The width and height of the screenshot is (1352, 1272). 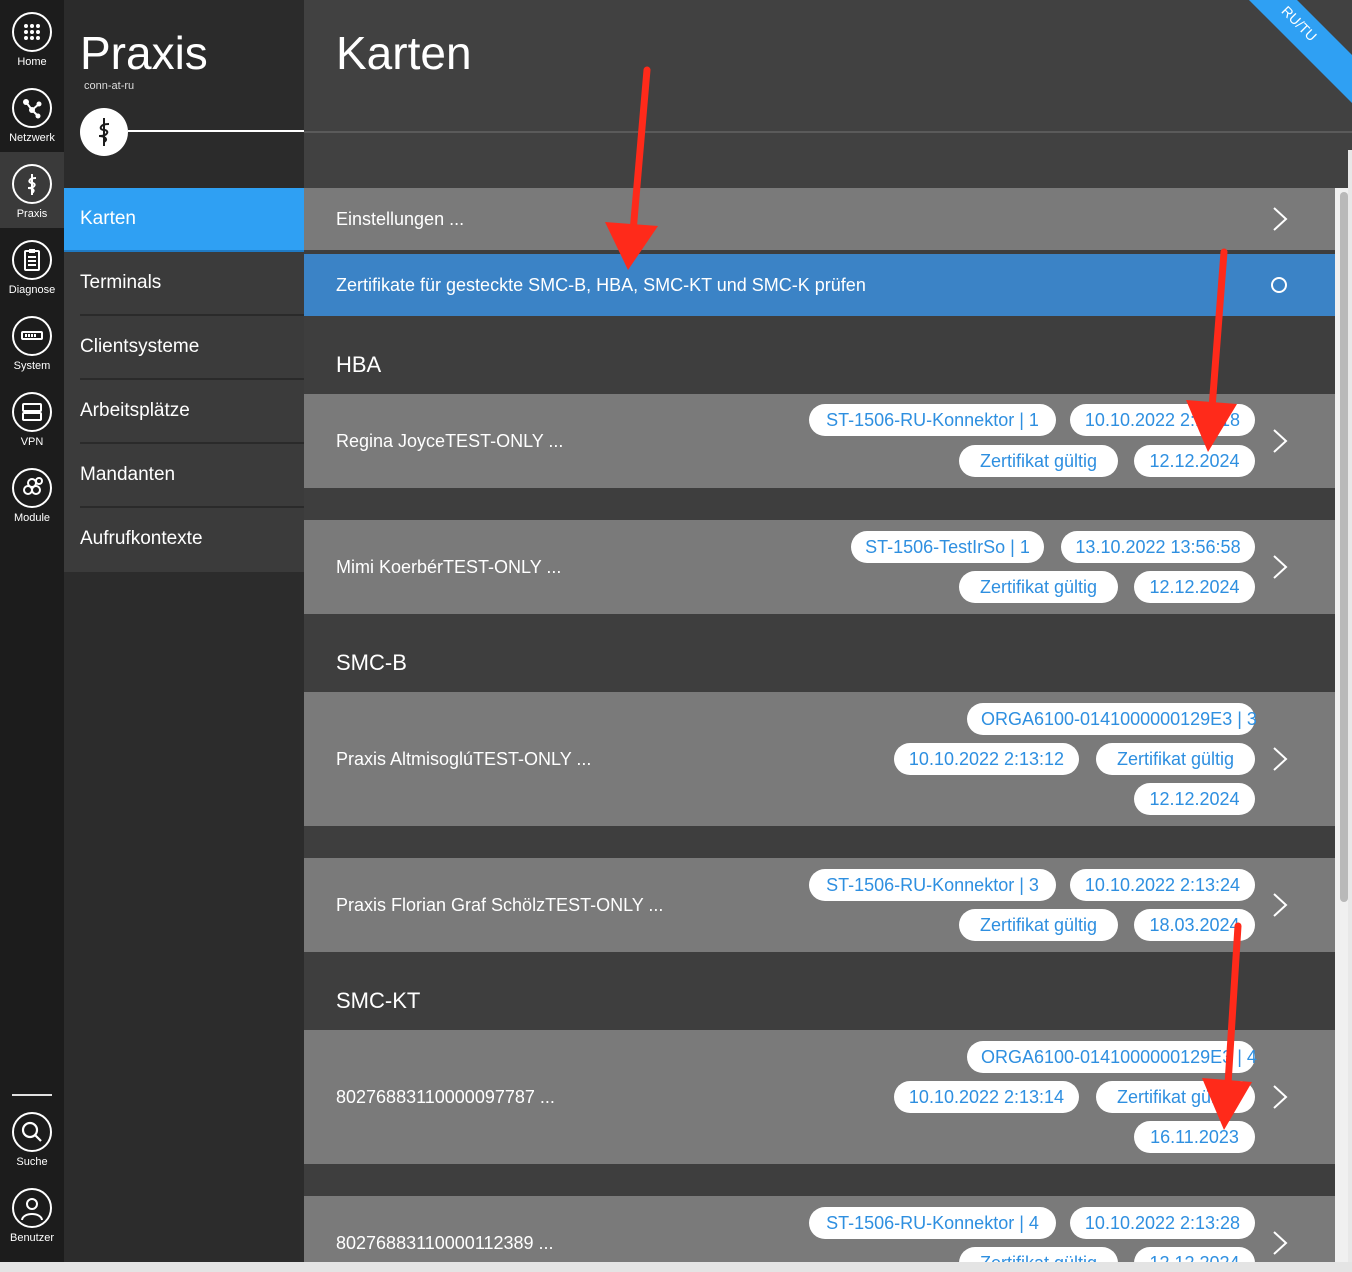 I want to click on rail-label: System, so click(x=32, y=366).